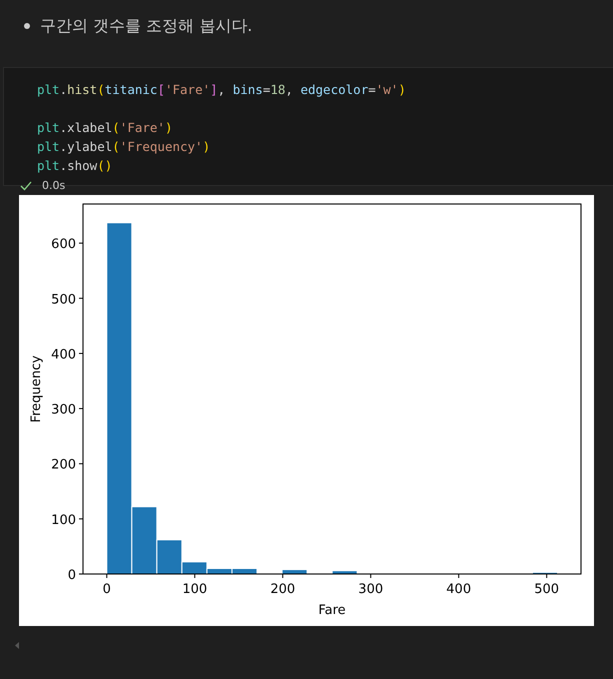  Describe the element at coordinates (106, 589) in the screenshot. I see `x-tick-label: 0` at that location.